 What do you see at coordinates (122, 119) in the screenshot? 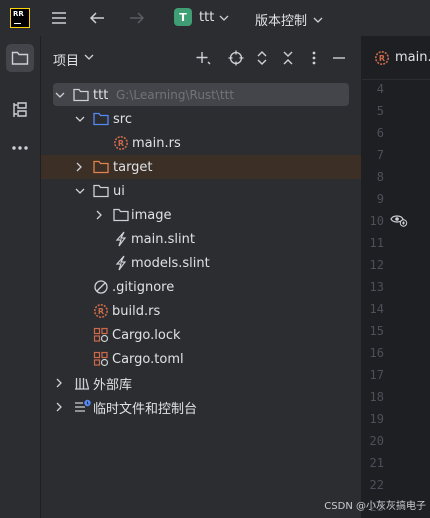
I see `src-label: src` at bounding box center [122, 119].